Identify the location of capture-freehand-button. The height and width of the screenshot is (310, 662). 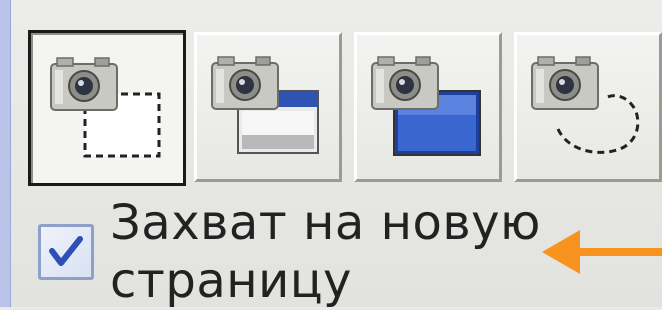
(588, 107).